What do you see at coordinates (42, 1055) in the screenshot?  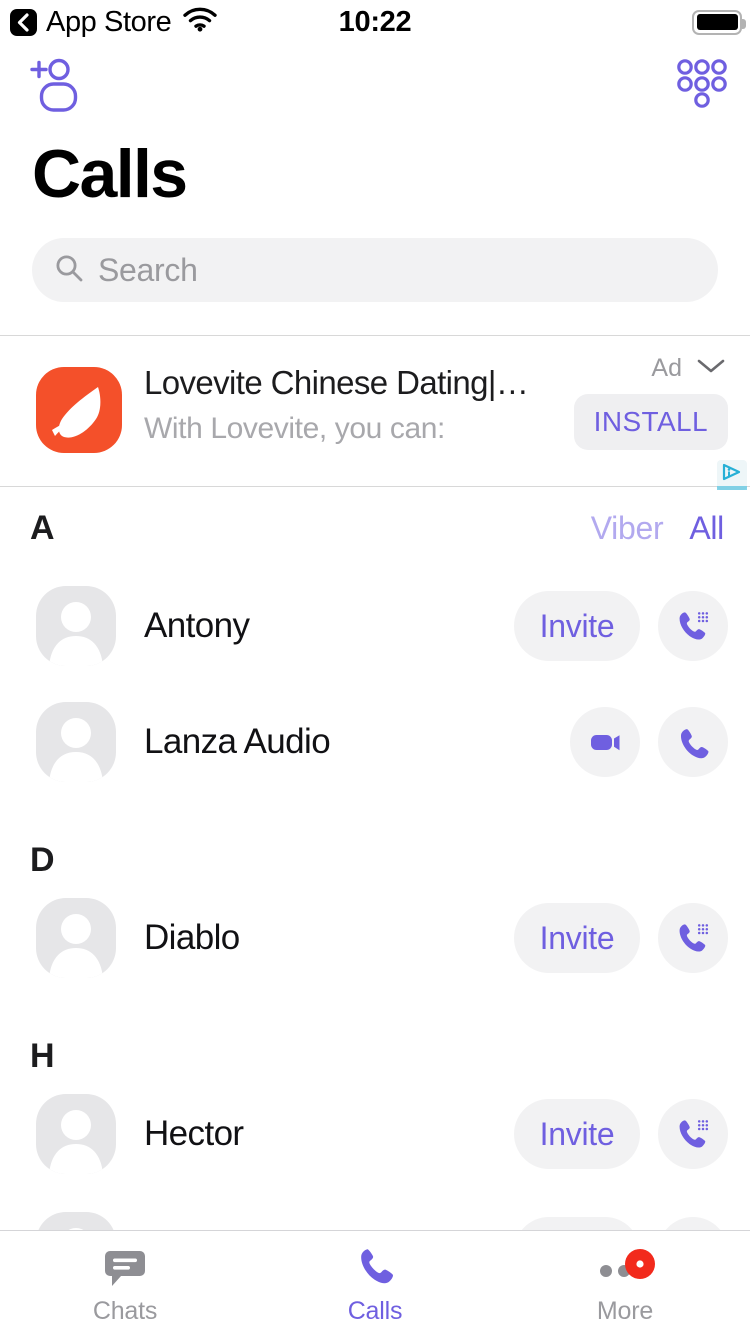 I see `section-letter: H` at bounding box center [42, 1055].